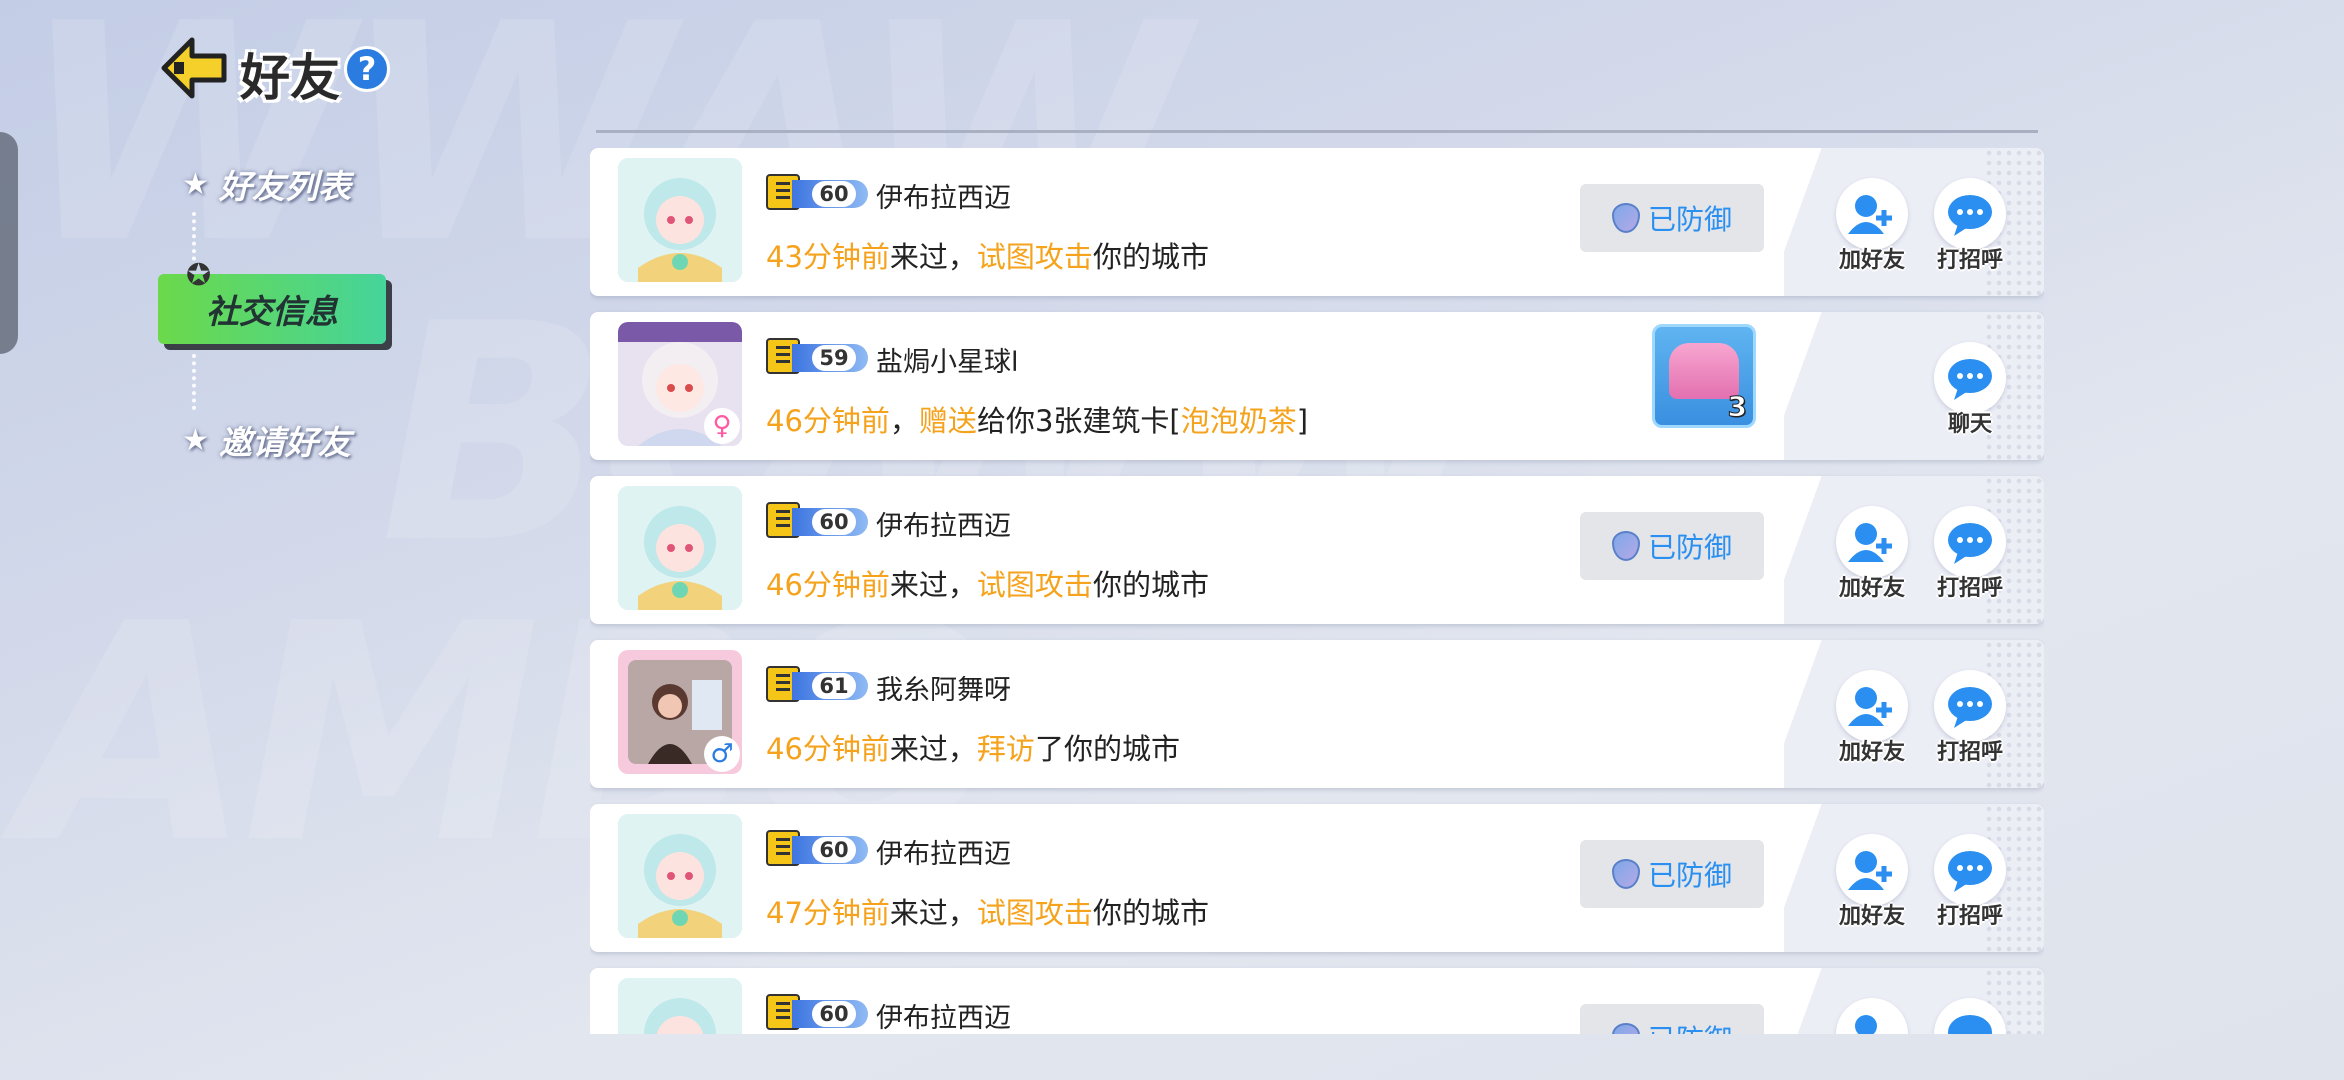 This screenshot has width=2344, height=1080. I want to click on page-title: 好友, so click(290, 78).